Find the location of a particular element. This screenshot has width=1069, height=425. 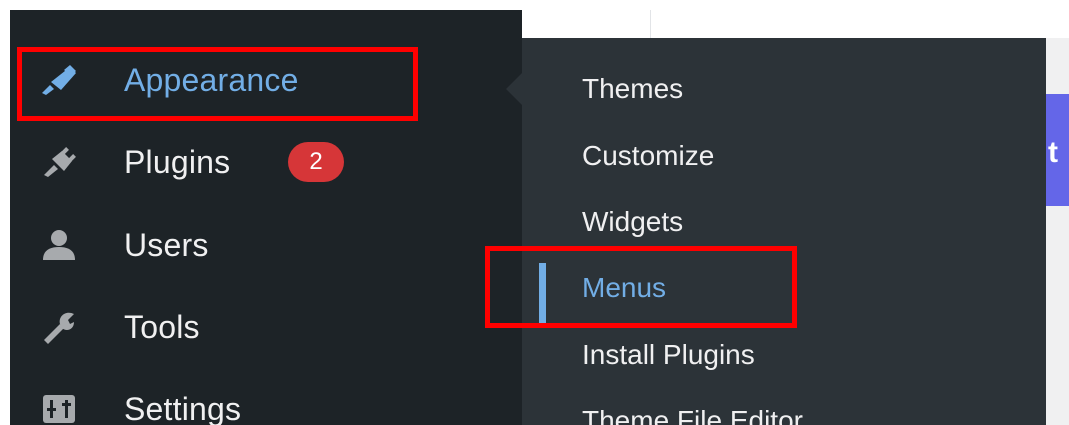

sidebar-item-tools: Tools is located at coordinates (266, 327).